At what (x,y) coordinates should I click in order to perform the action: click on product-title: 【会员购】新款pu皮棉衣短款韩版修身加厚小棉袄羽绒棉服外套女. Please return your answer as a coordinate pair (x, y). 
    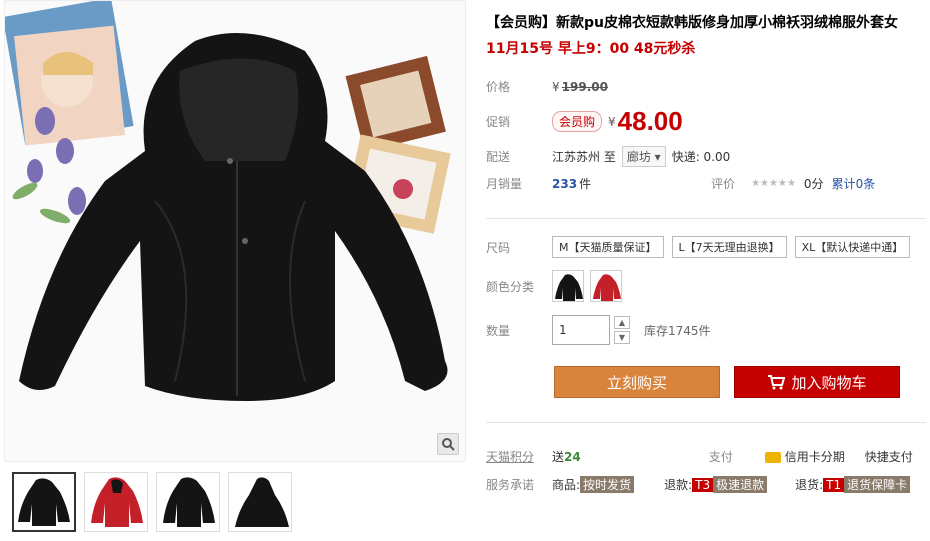
    Looking at the image, I should click on (692, 23).